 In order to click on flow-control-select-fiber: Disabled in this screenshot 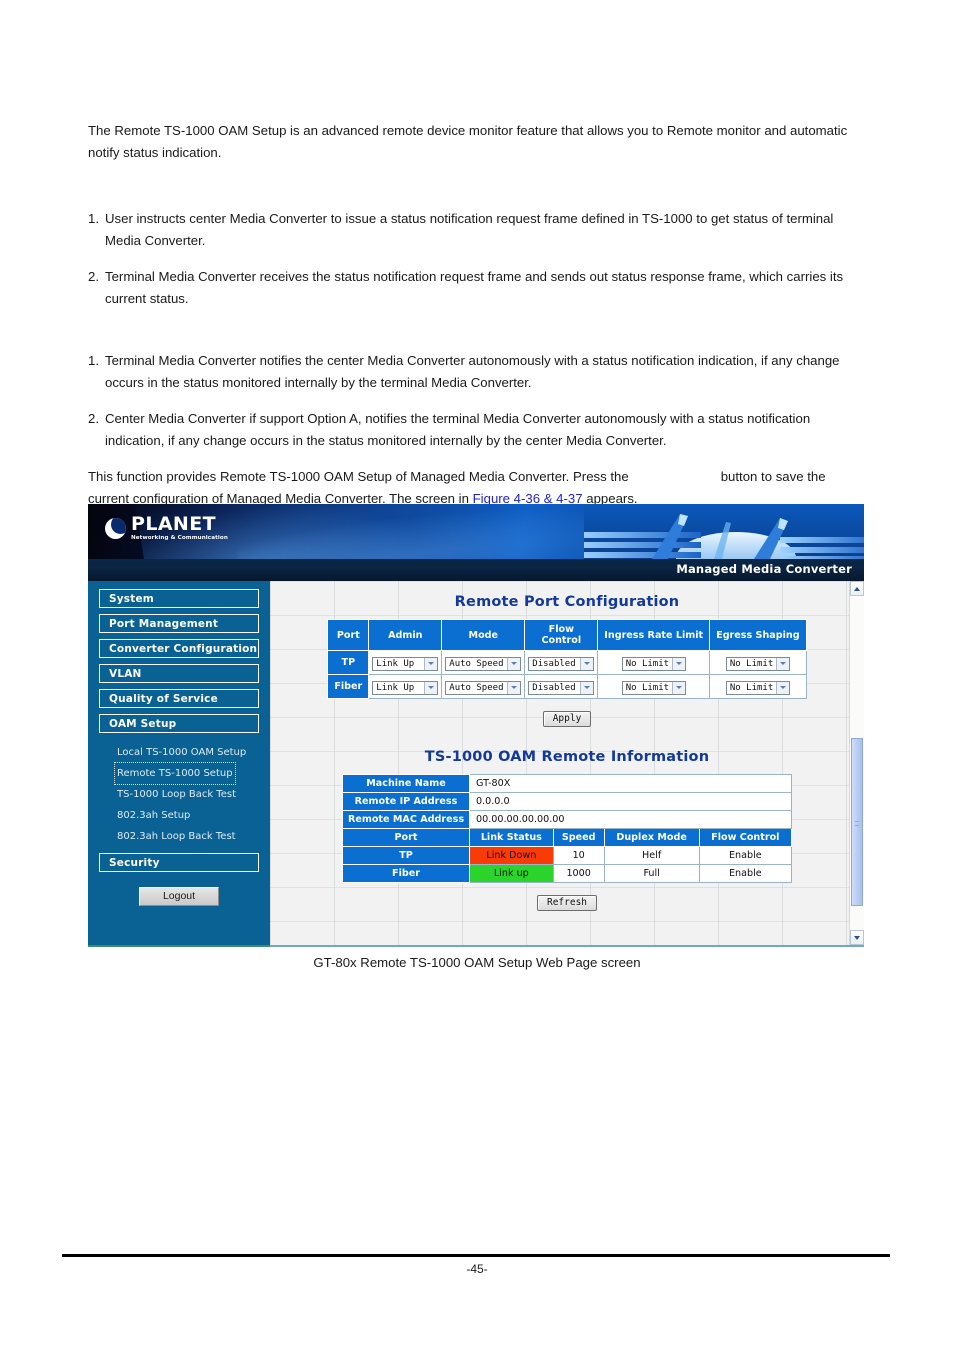, I will do `click(561, 687)`.